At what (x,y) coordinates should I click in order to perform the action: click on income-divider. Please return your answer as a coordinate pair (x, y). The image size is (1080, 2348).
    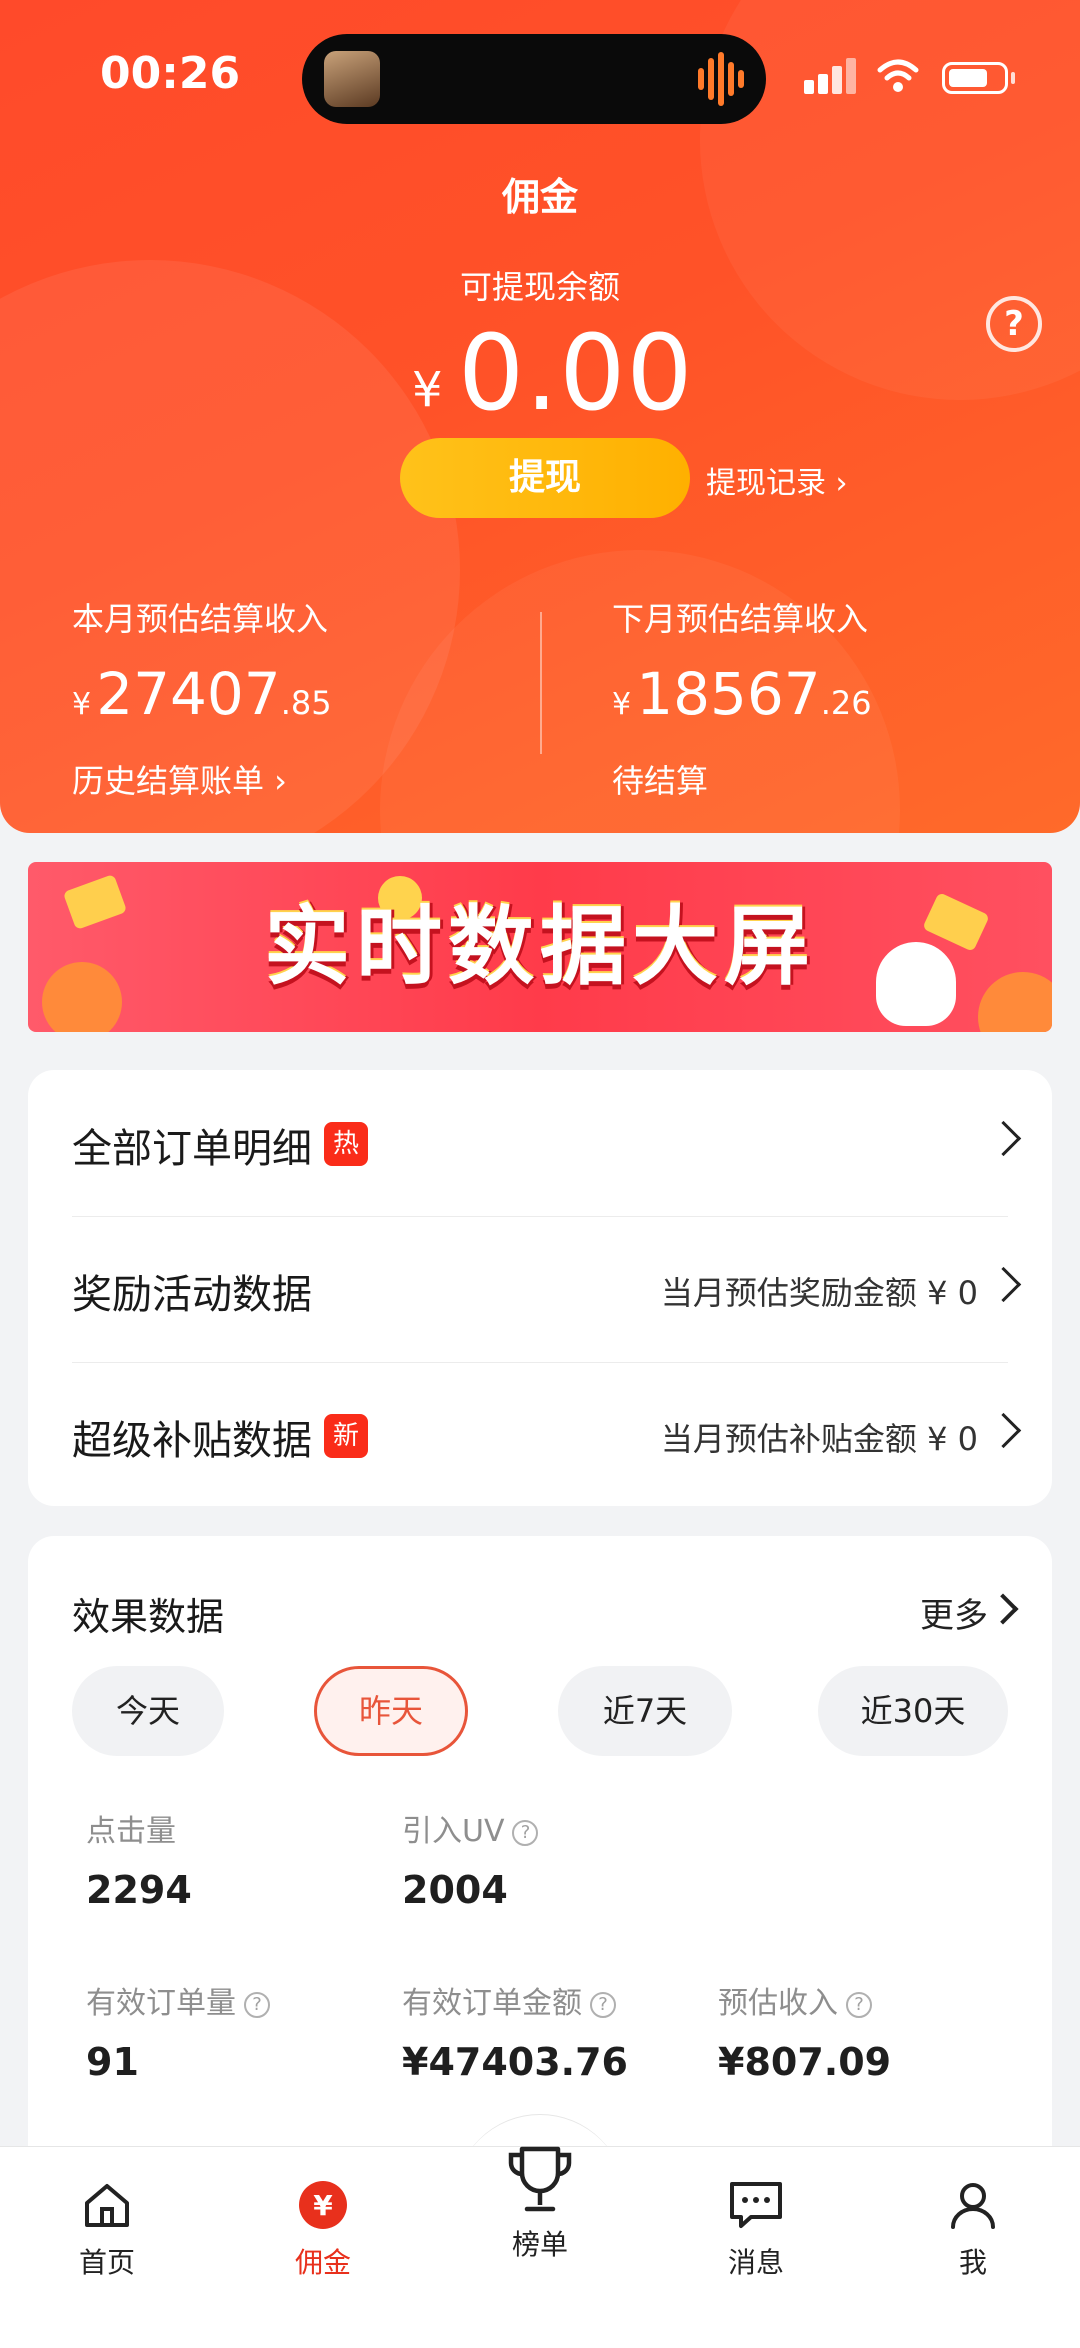
    Looking at the image, I should click on (541, 683).